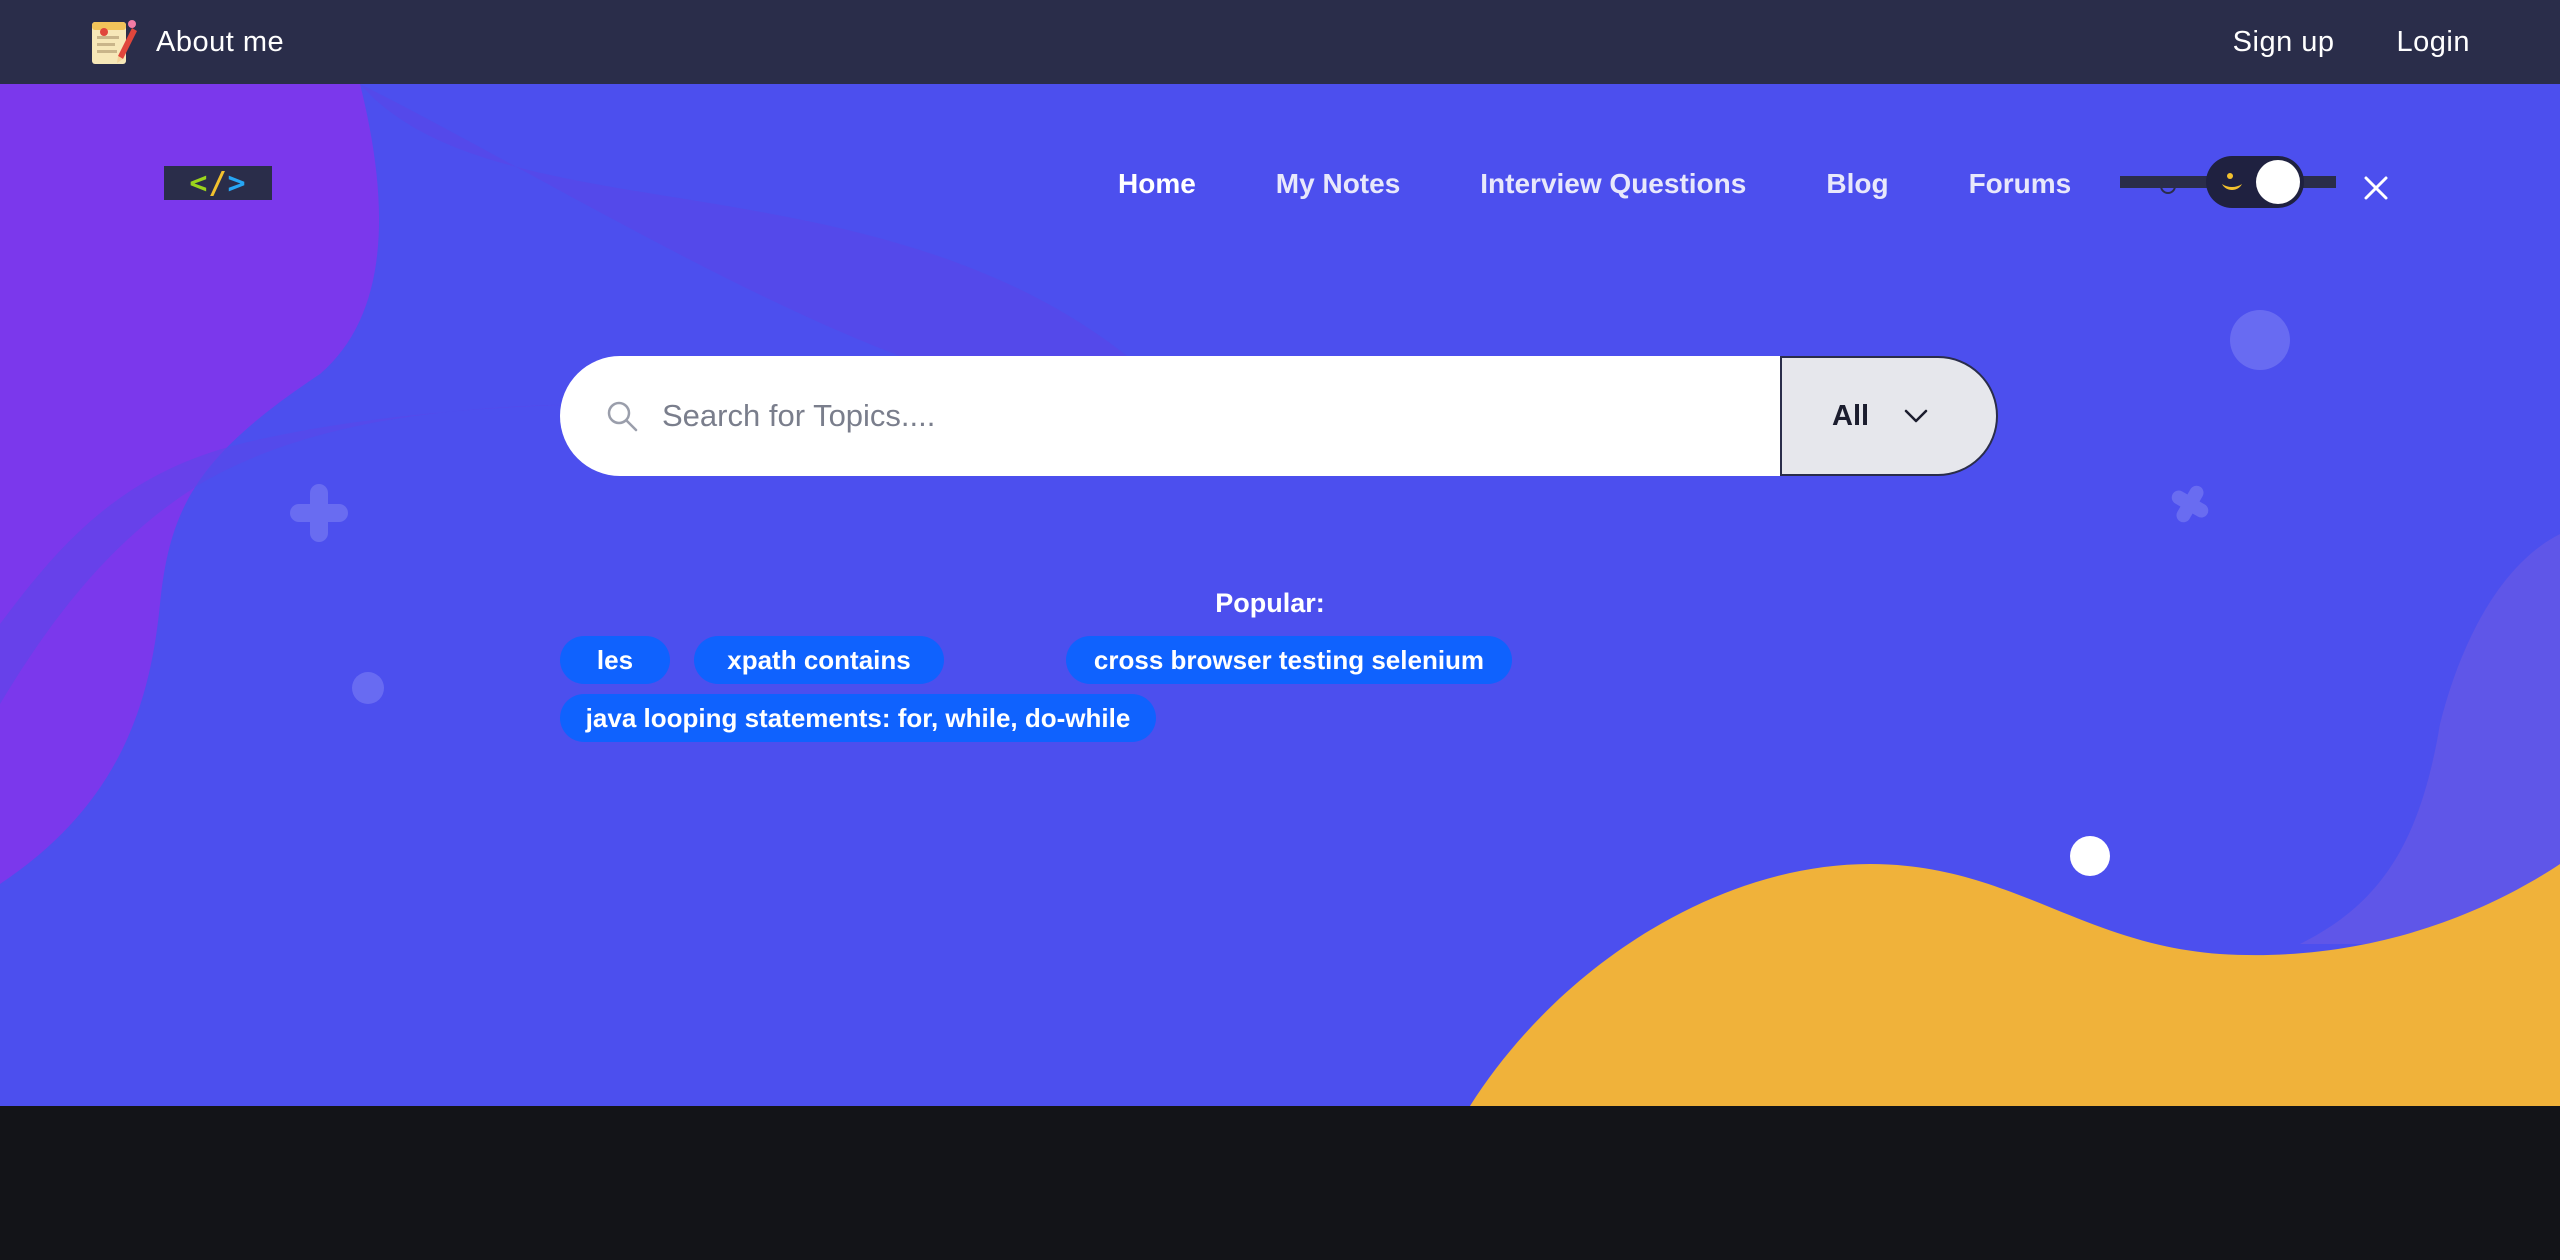 This screenshot has width=2560, height=1260. I want to click on theme-toggle, so click(2255, 182).